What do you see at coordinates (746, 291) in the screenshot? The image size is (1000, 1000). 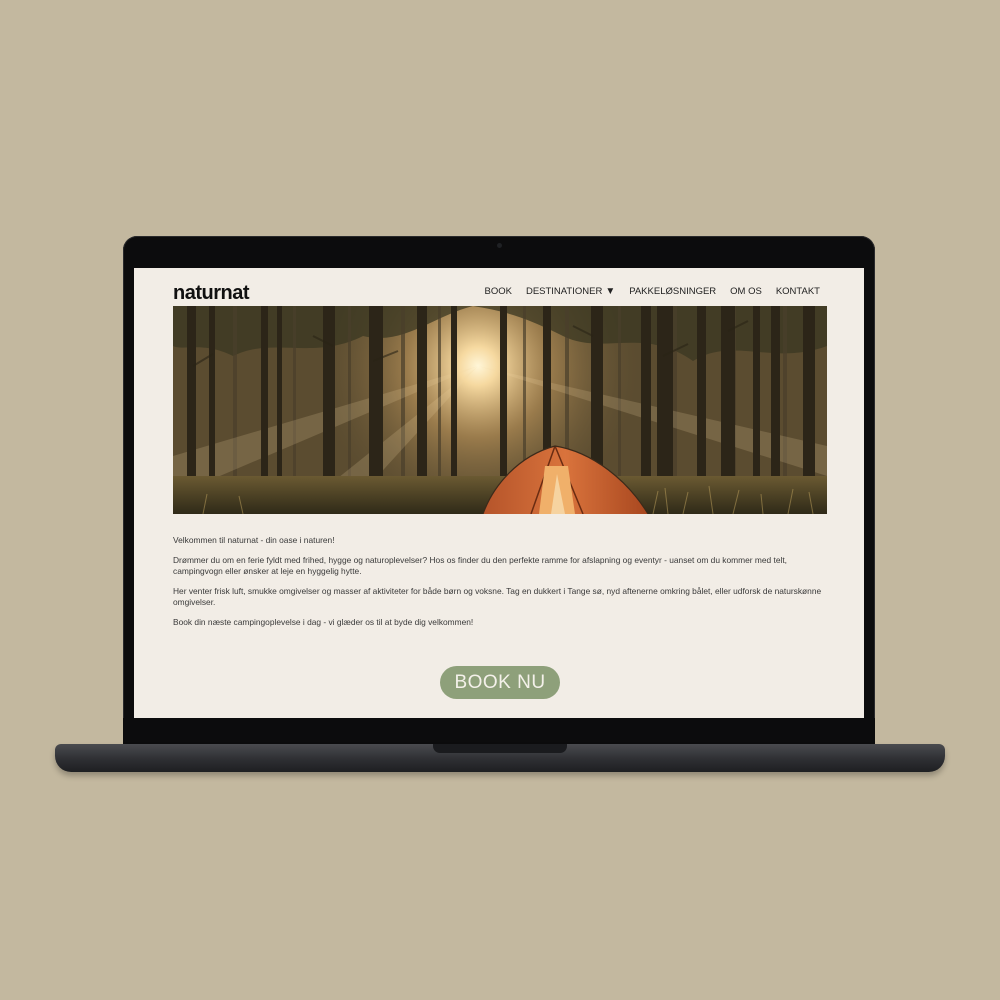 I see `nav-item-om-os: OM OS` at bounding box center [746, 291].